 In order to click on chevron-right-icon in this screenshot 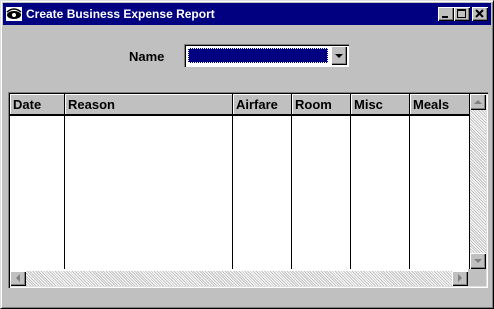, I will do `click(460, 278)`.